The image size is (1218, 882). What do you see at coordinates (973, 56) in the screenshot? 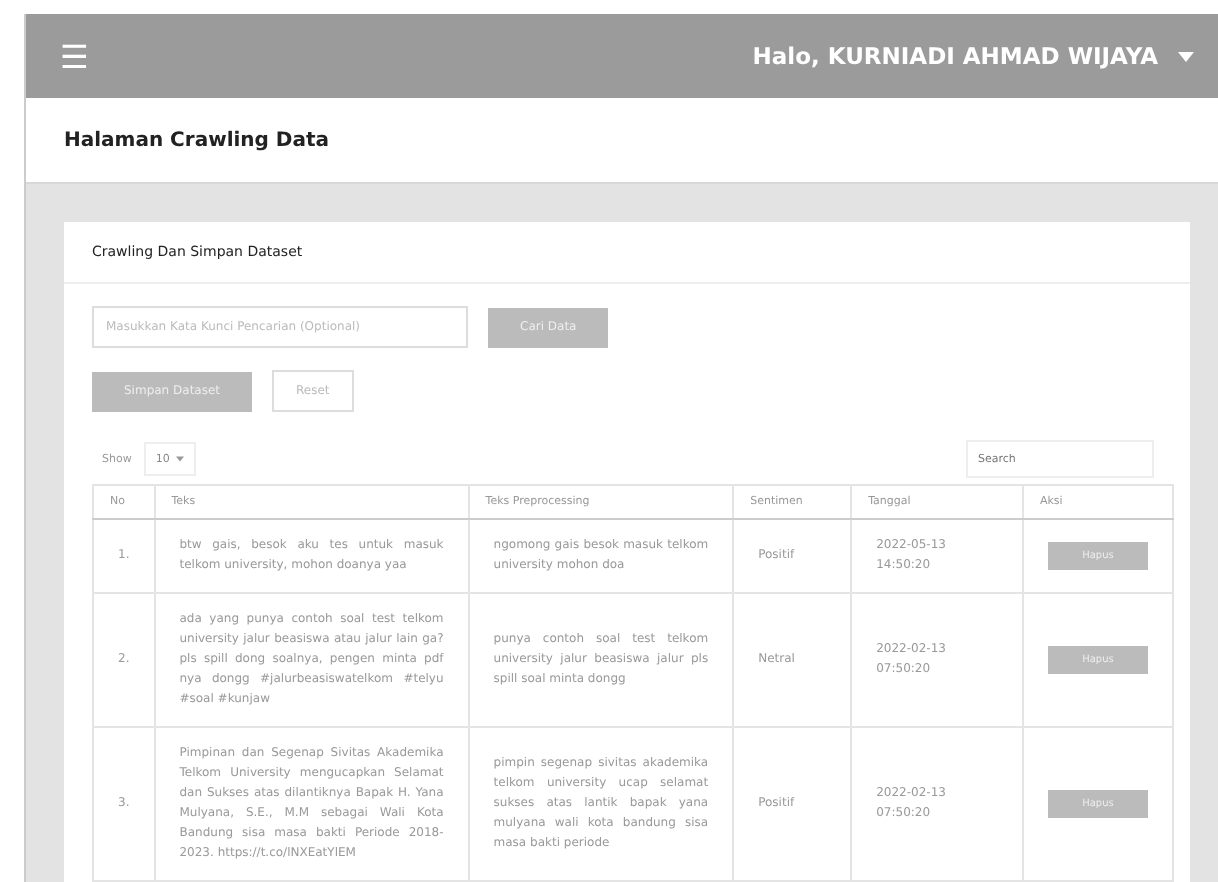
I see `user-menu: Halo, KURNIADI AHMAD WIJAYA` at bounding box center [973, 56].